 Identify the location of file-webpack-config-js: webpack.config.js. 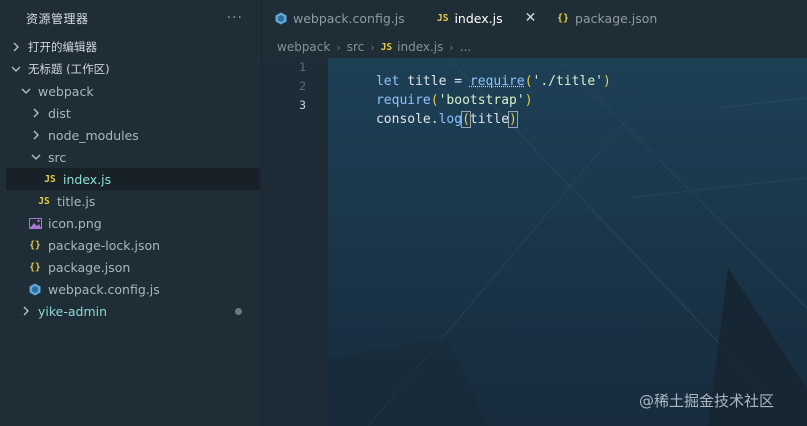
(131, 289).